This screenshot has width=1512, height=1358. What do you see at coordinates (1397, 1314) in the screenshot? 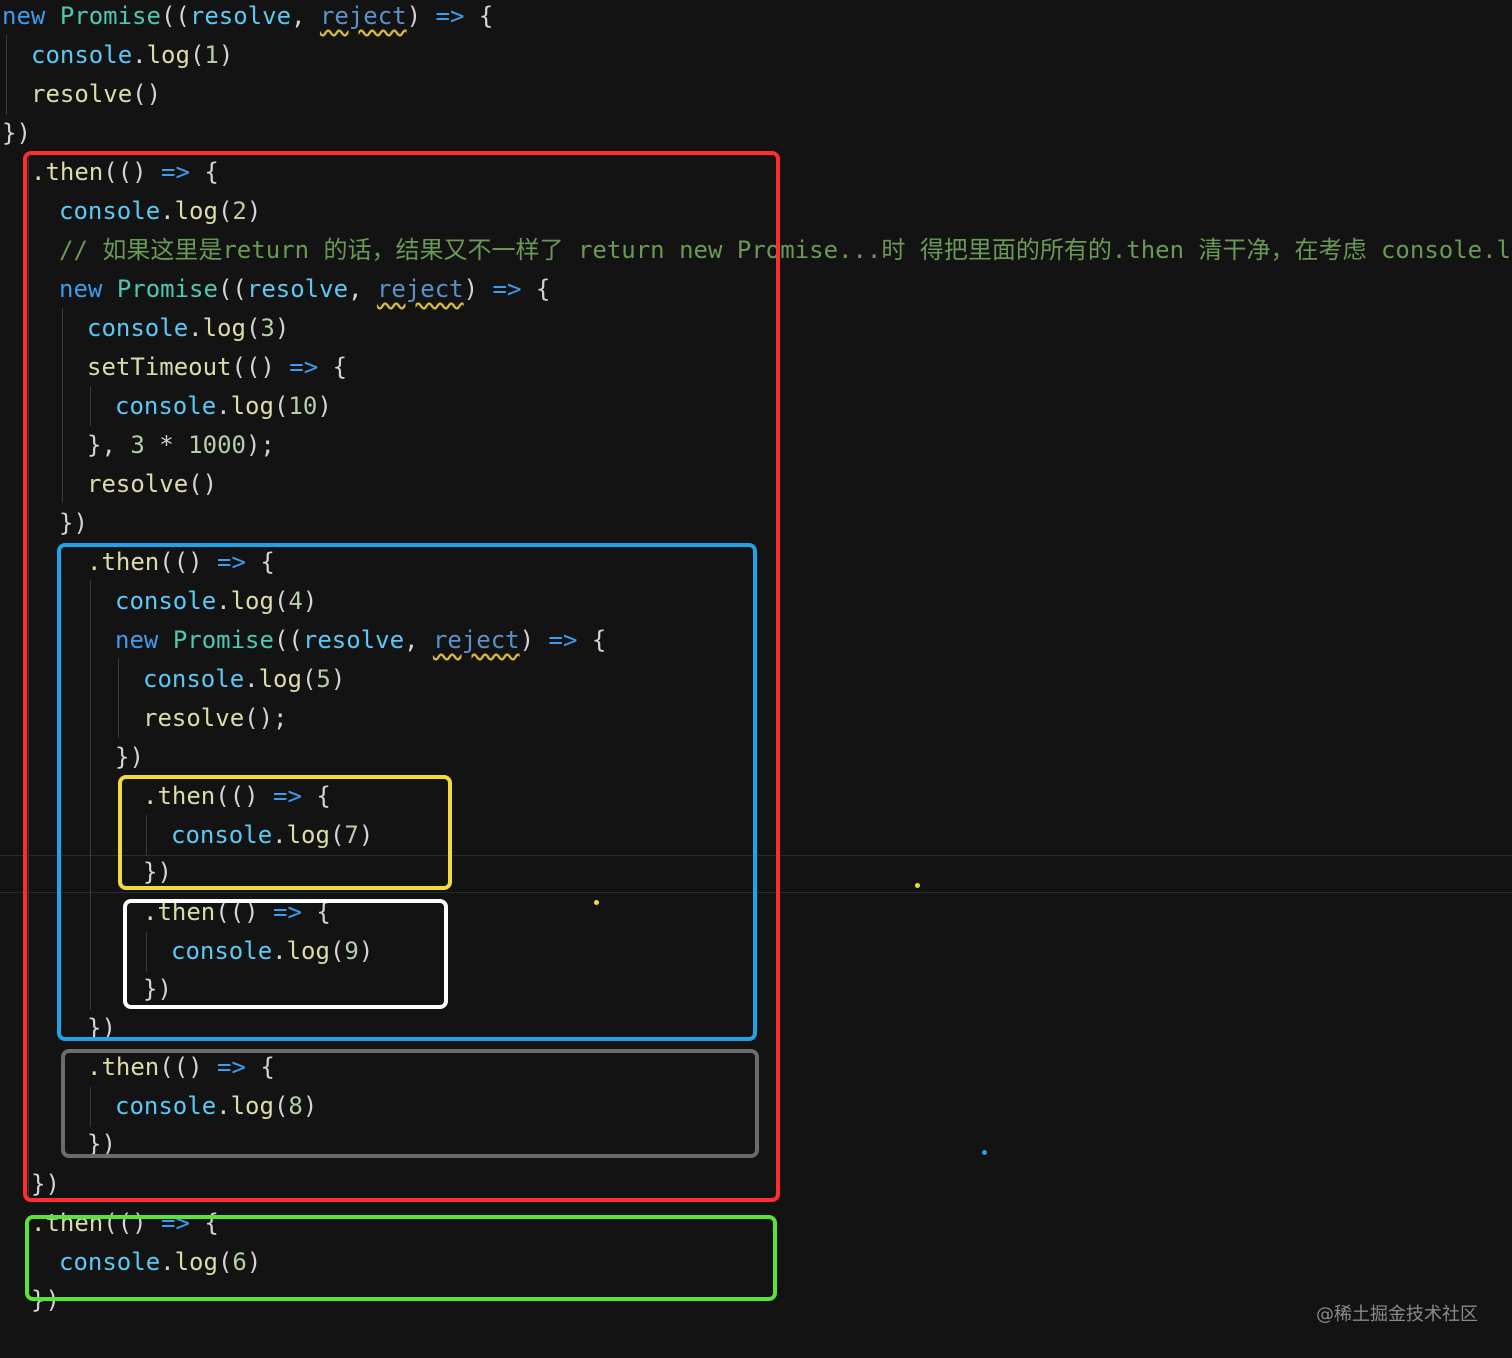
I see `watermark: @稀土掘金技术社区` at bounding box center [1397, 1314].